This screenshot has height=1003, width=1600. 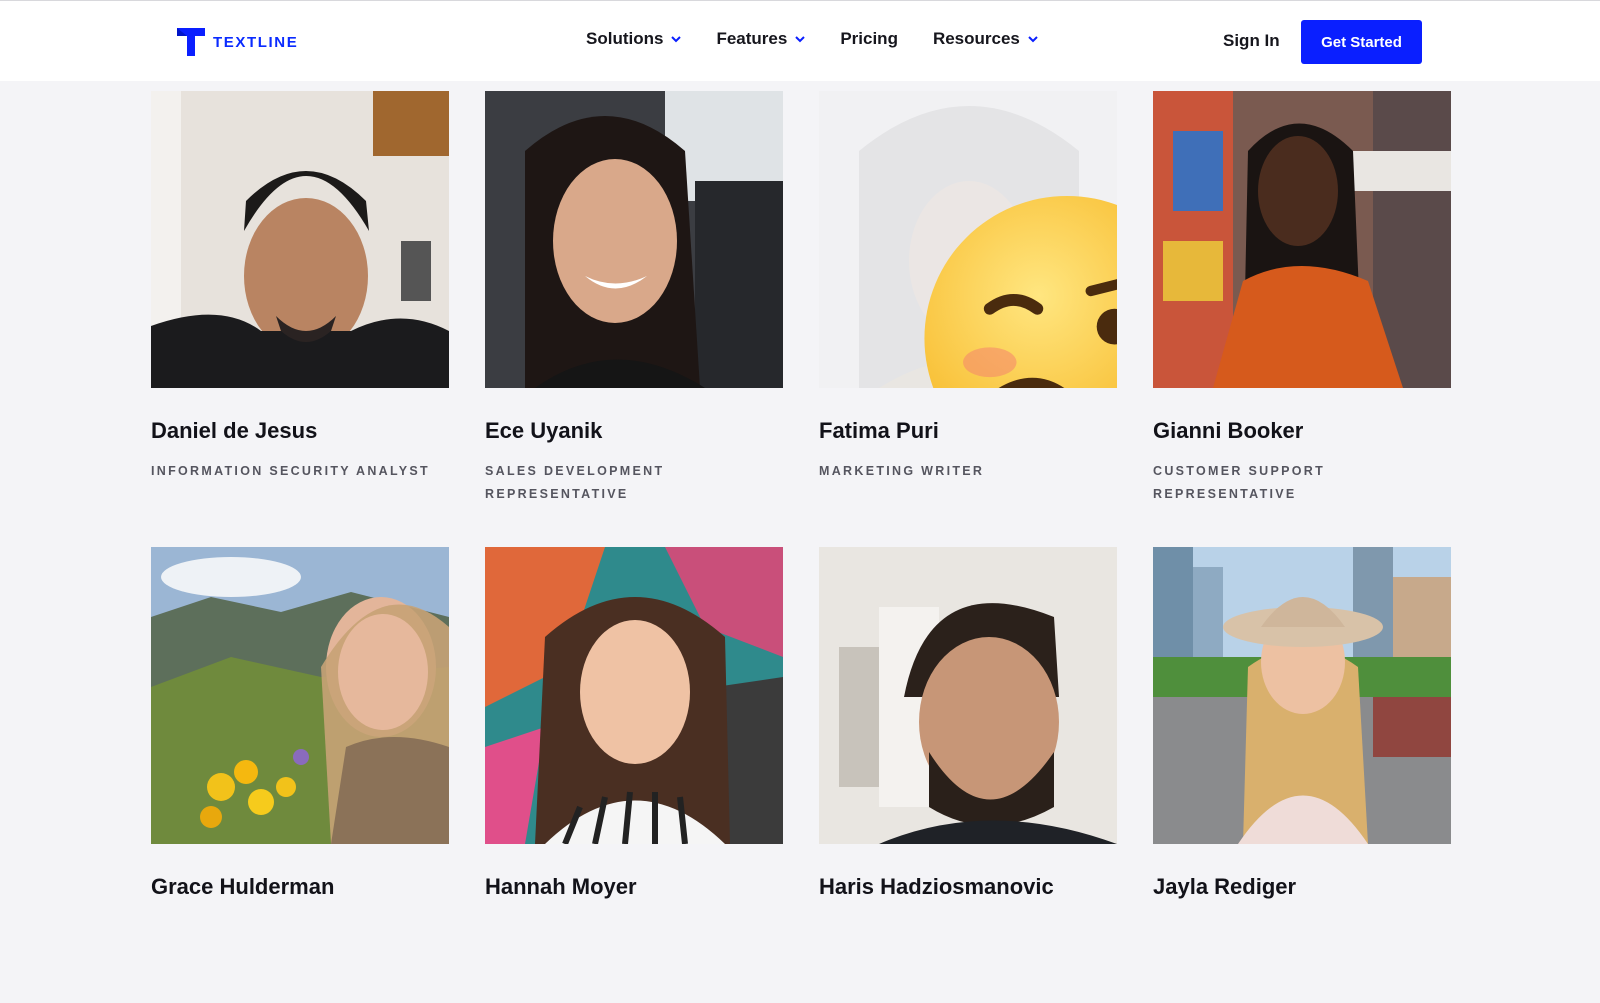 I want to click on team-member-name: Jayla Rediger, so click(x=1225, y=886).